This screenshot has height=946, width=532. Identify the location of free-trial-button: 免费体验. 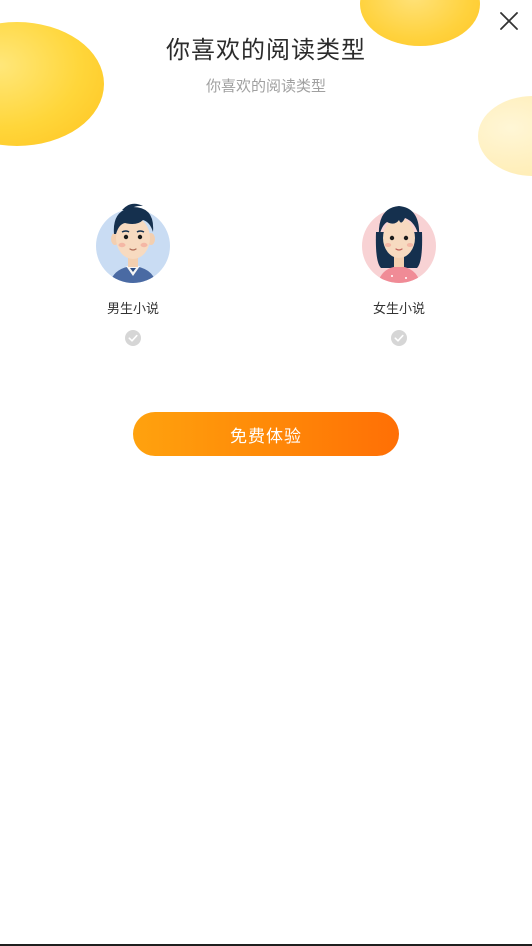
(266, 434).